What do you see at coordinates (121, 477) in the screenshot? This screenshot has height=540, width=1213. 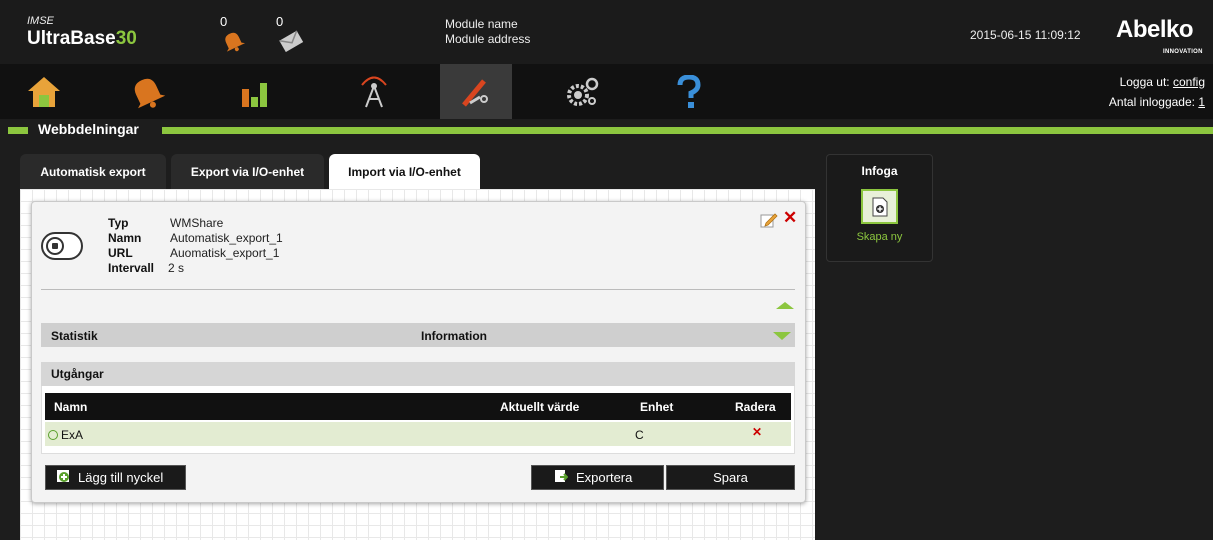 I see `add-key-label: Lägg till nyckel` at bounding box center [121, 477].